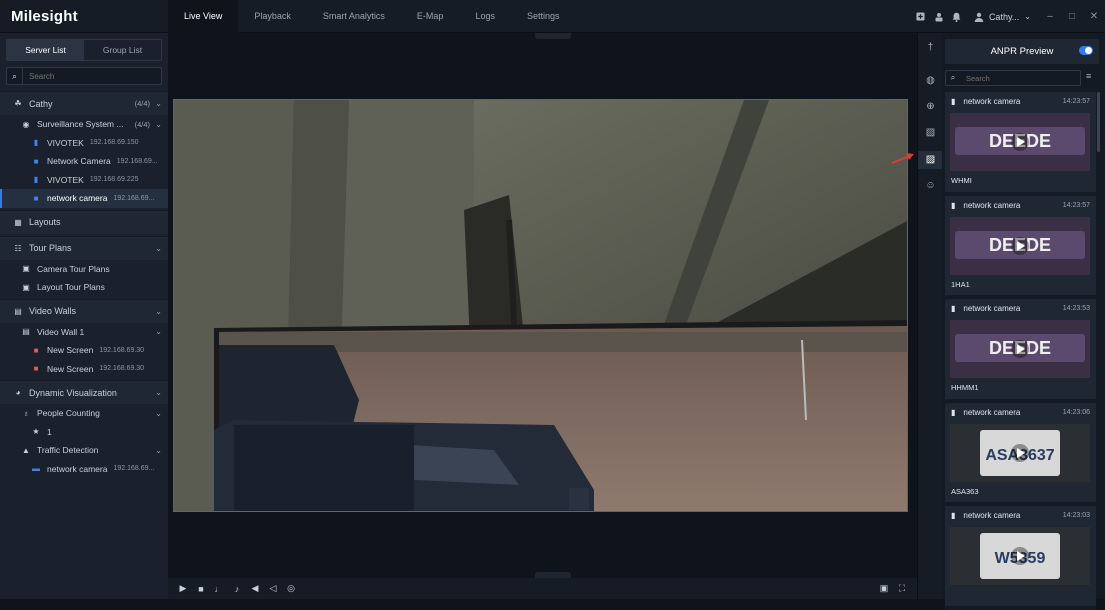 The width and height of the screenshot is (1105, 610). I want to click on record-icon: ■, so click(201, 589).